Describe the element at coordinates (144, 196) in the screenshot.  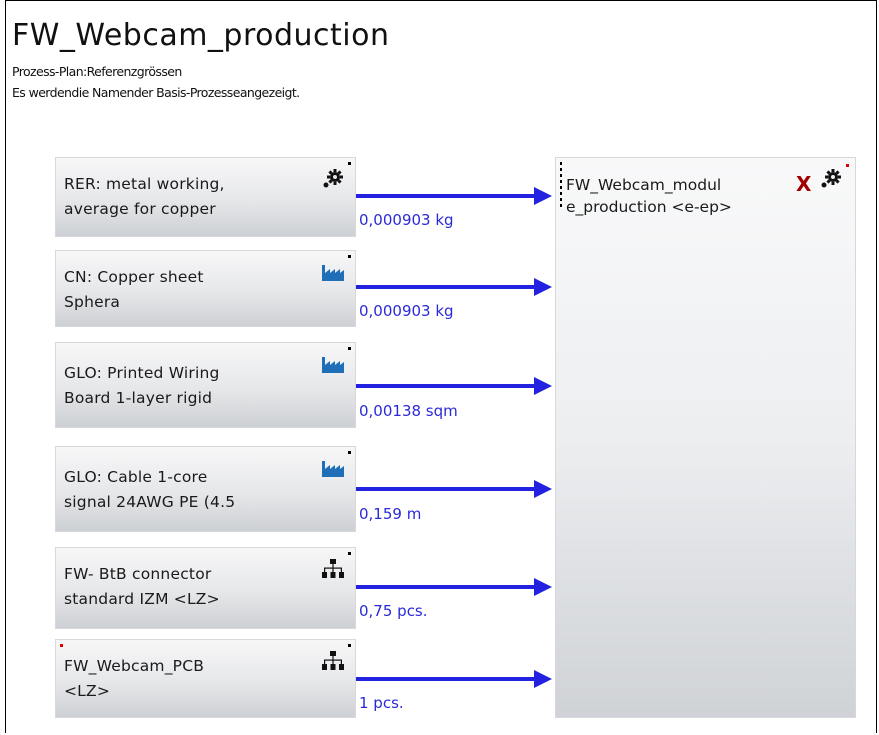
I see `process-label: RER: metal working, average for copper` at that location.